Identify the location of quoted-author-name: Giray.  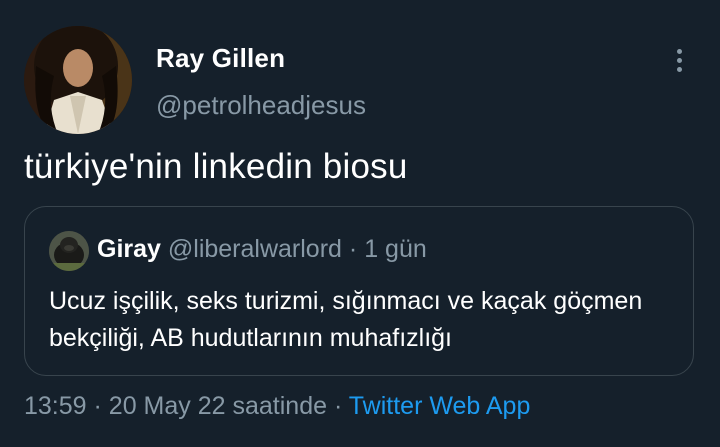
(129, 249).